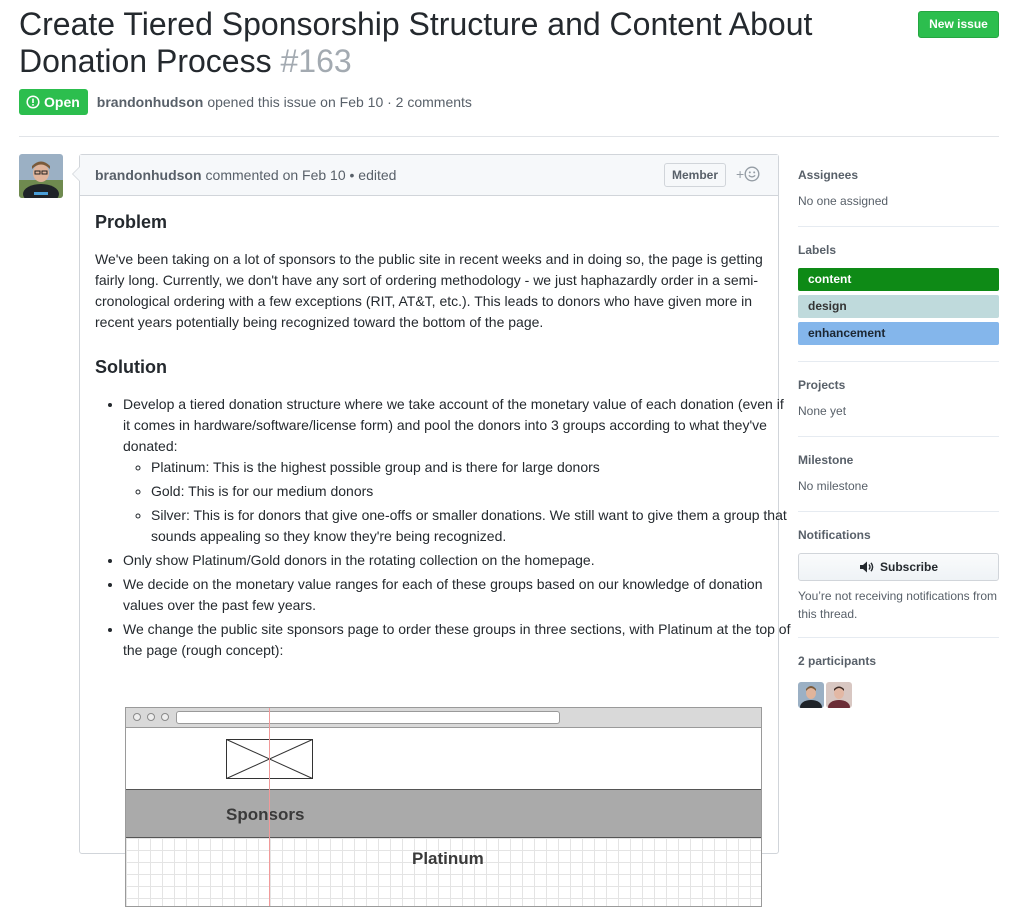 This screenshot has width=1023, height=907. What do you see at coordinates (898, 175) in the screenshot?
I see `assignees-heading: Assignees` at bounding box center [898, 175].